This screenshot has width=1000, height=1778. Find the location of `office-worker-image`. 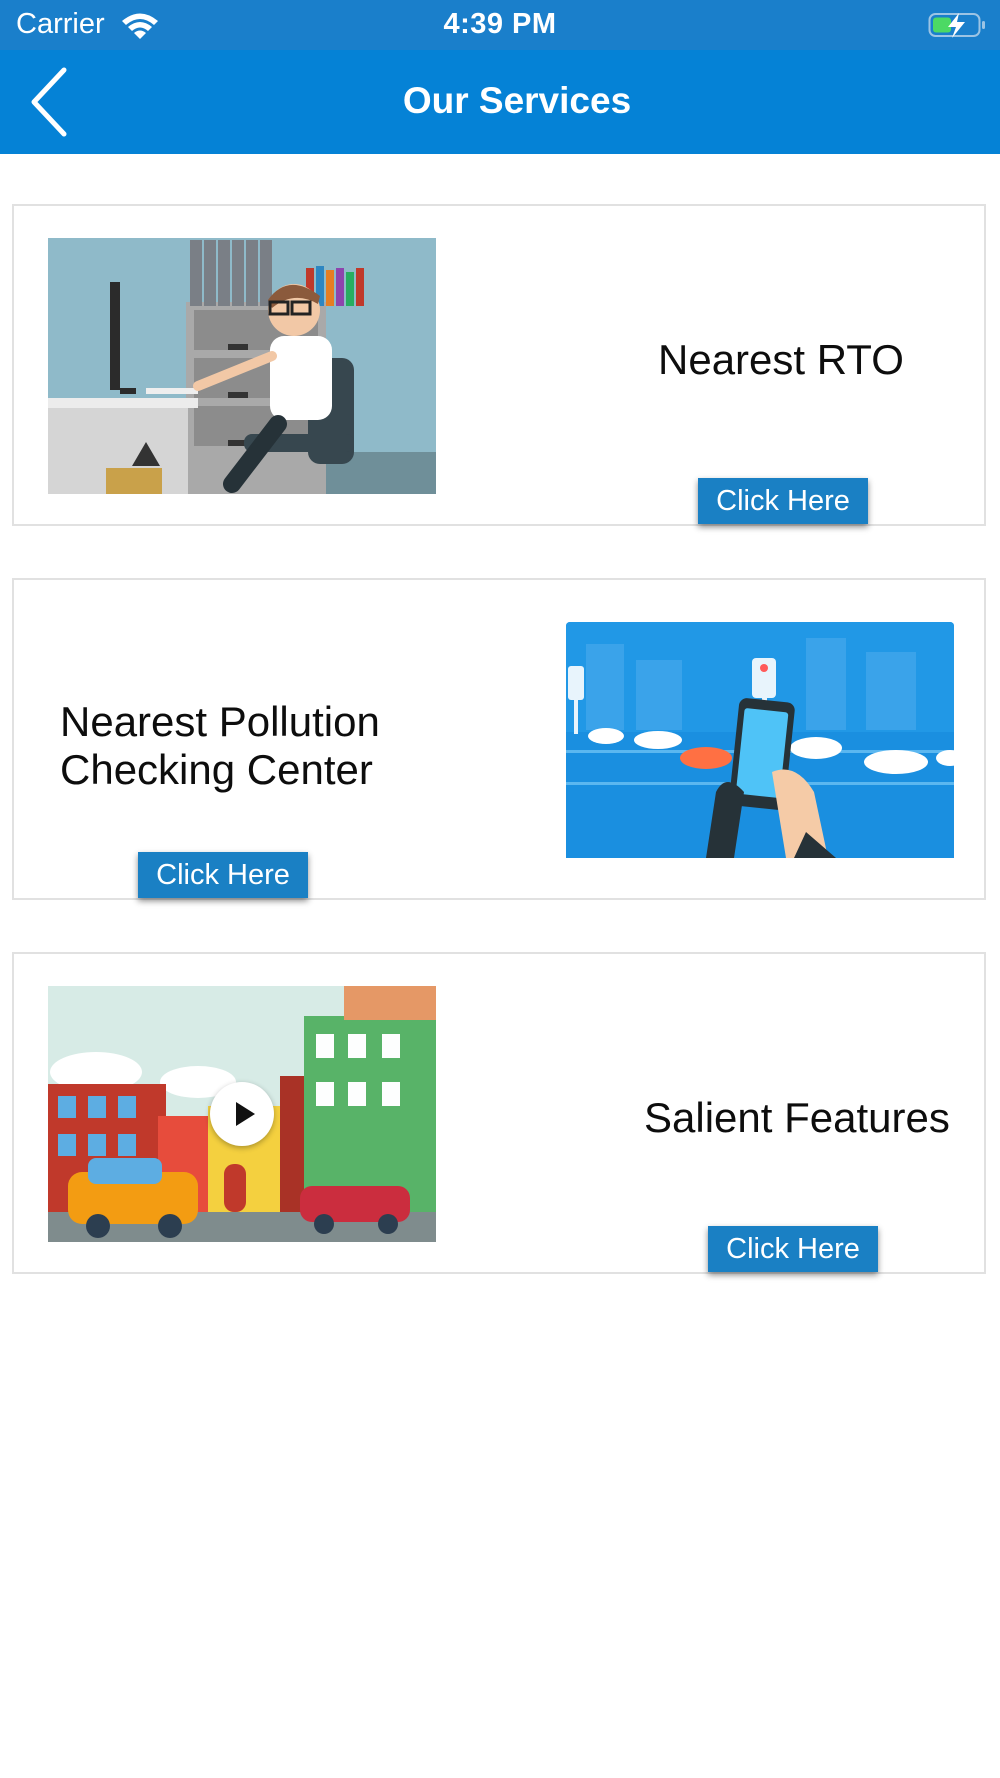

office-worker-image is located at coordinates (242, 366).